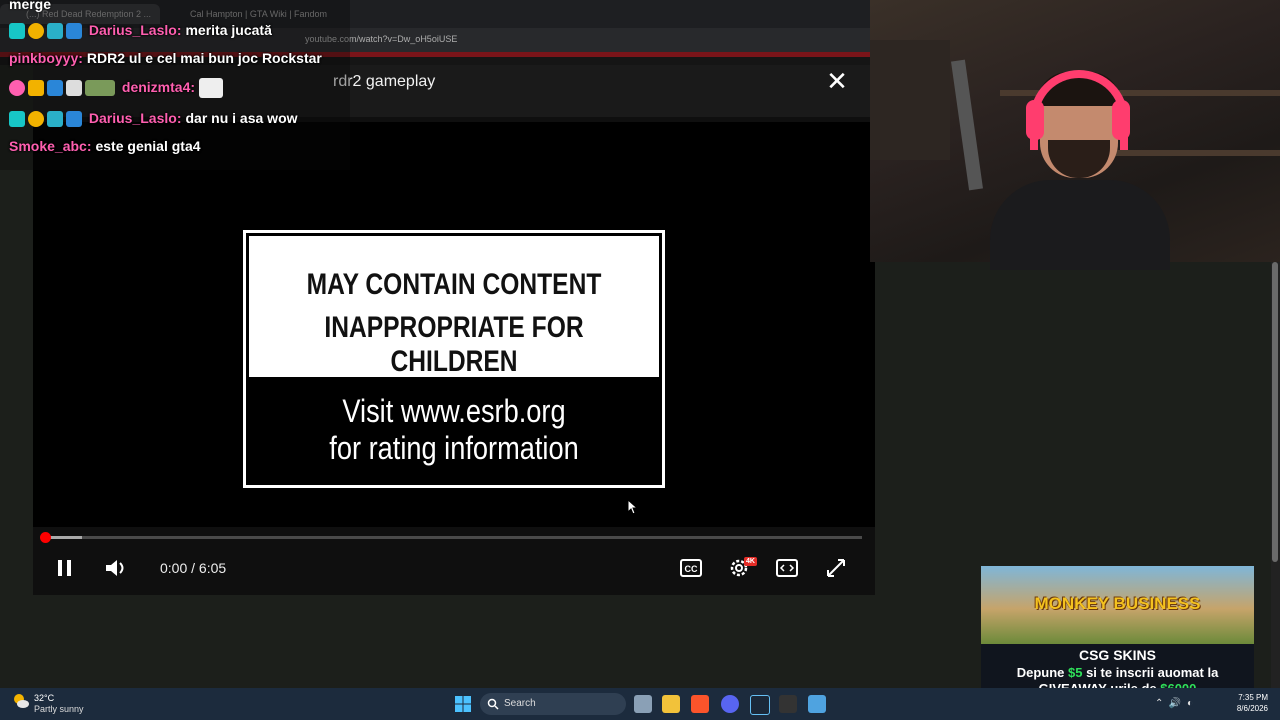 The width and height of the screenshot is (1280, 720). Describe the element at coordinates (65, 568) in the screenshot. I see `pause-icon` at that location.